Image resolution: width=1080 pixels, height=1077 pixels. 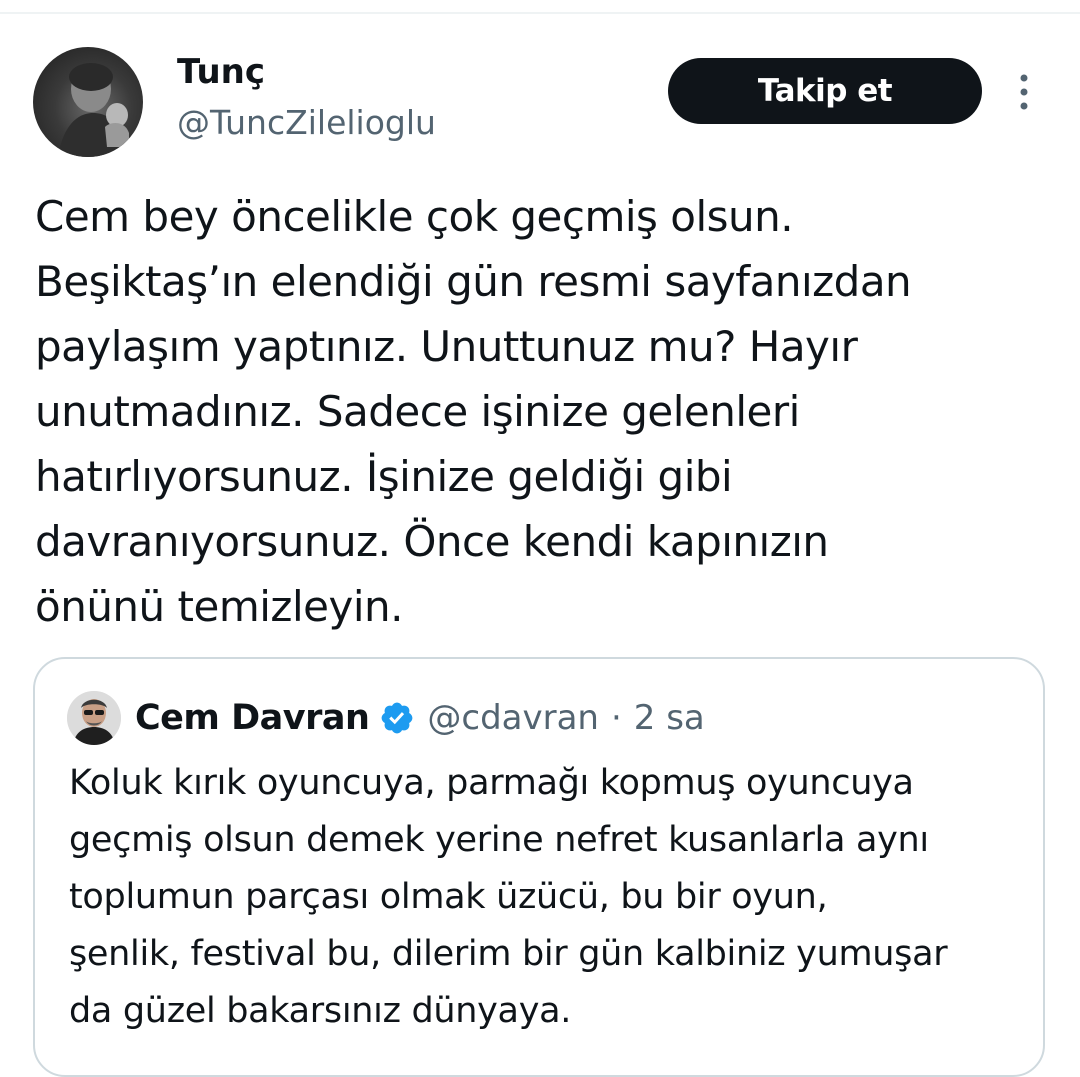 I want to click on quoted-author-handle: @cdavran, so click(x=513, y=718).